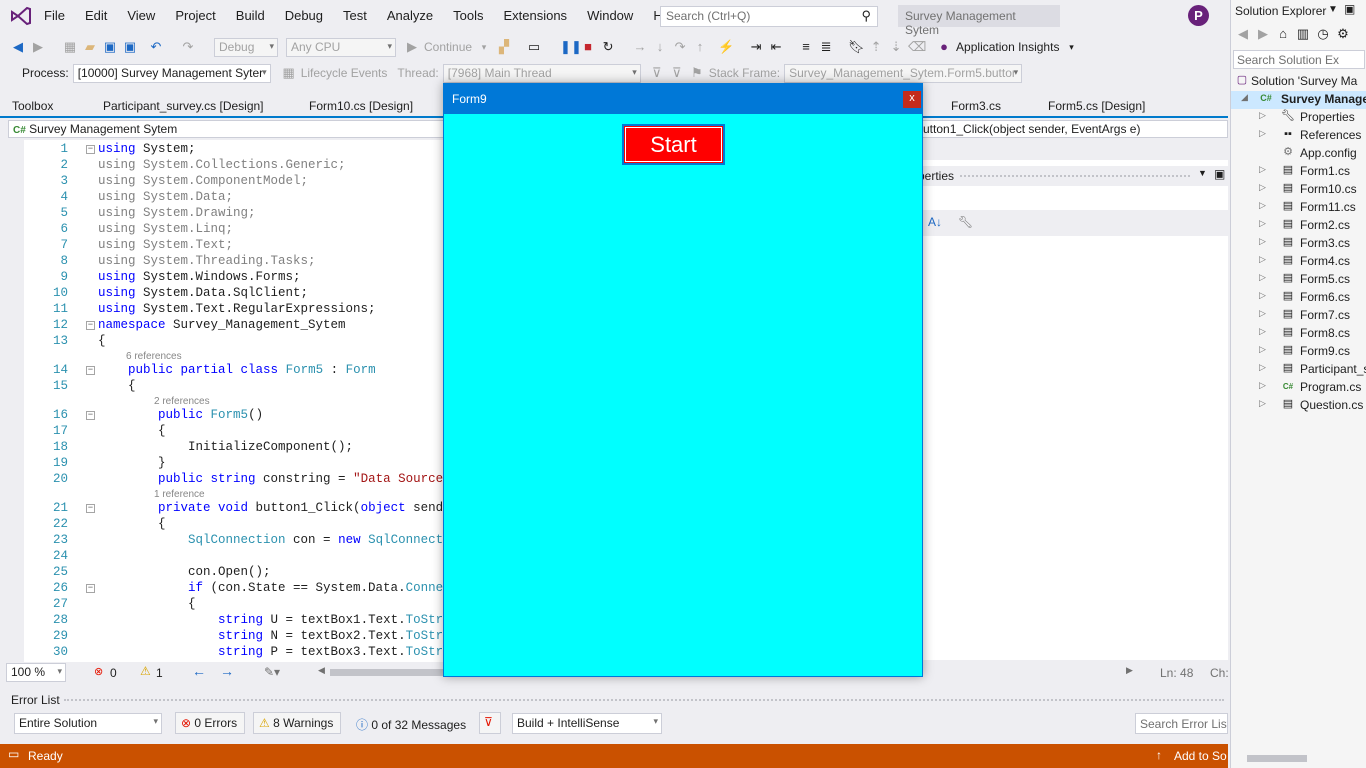 The image size is (1366, 768). What do you see at coordinates (1298, 406) in the screenshot?
I see `solution-item: ▷ ▤ Question.cs` at bounding box center [1298, 406].